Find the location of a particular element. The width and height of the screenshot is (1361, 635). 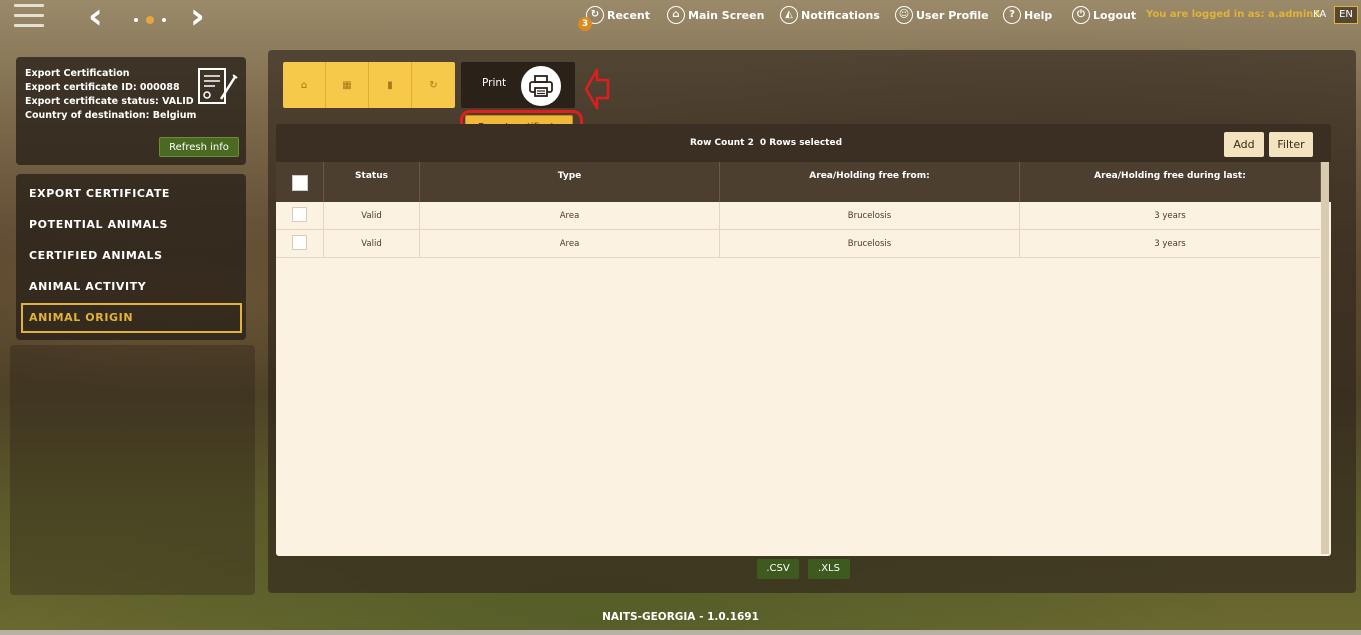

hamburger-menu-icon is located at coordinates (29, 17).